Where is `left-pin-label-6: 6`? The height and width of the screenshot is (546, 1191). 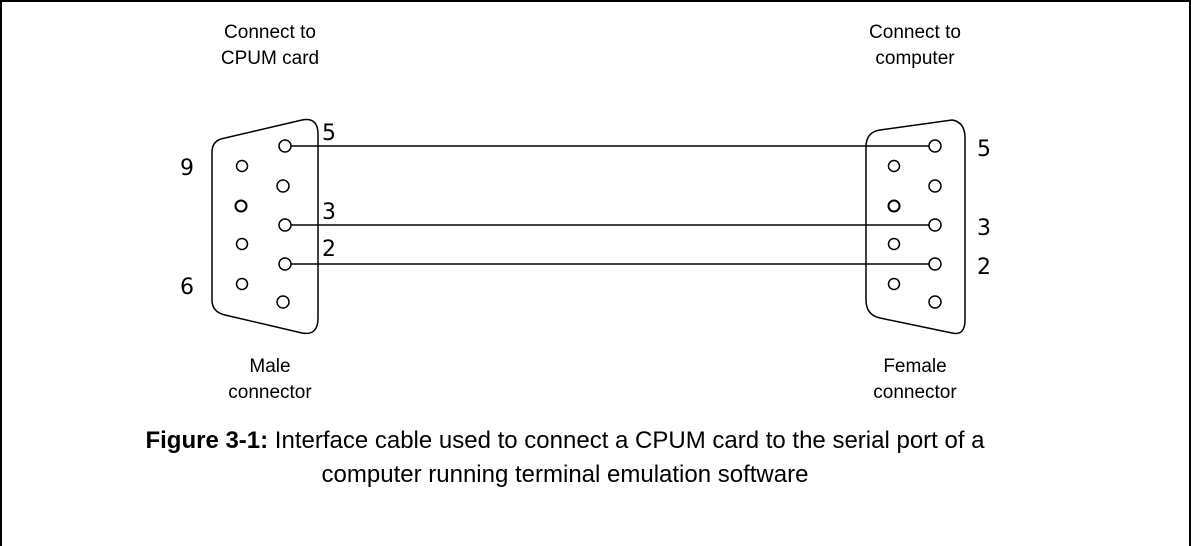 left-pin-label-6: 6 is located at coordinates (187, 287).